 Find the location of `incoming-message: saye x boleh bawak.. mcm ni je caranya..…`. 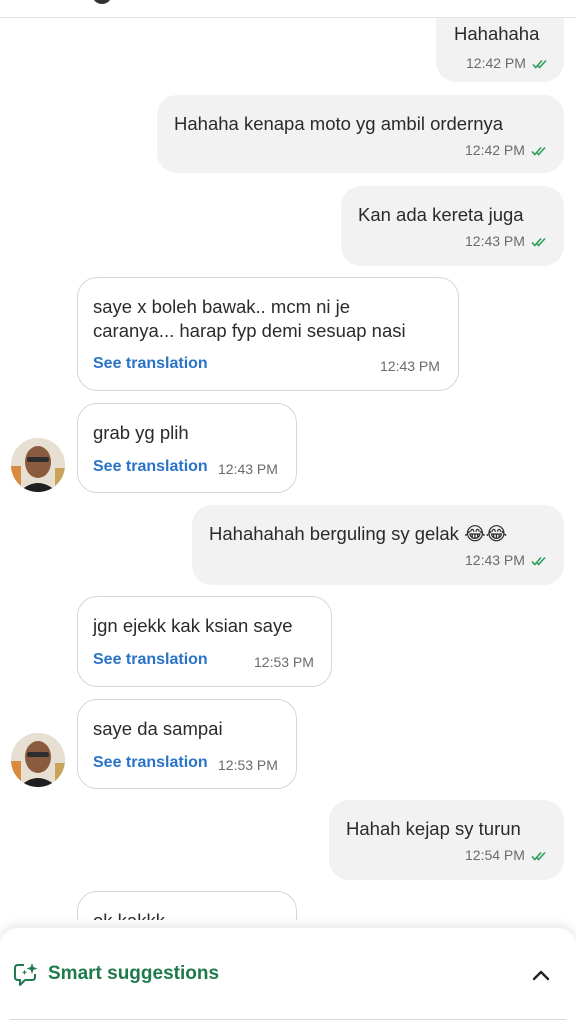

incoming-message: saye x boleh bawak.. mcm ni je caranya..… is located at coordinates (268, 334).